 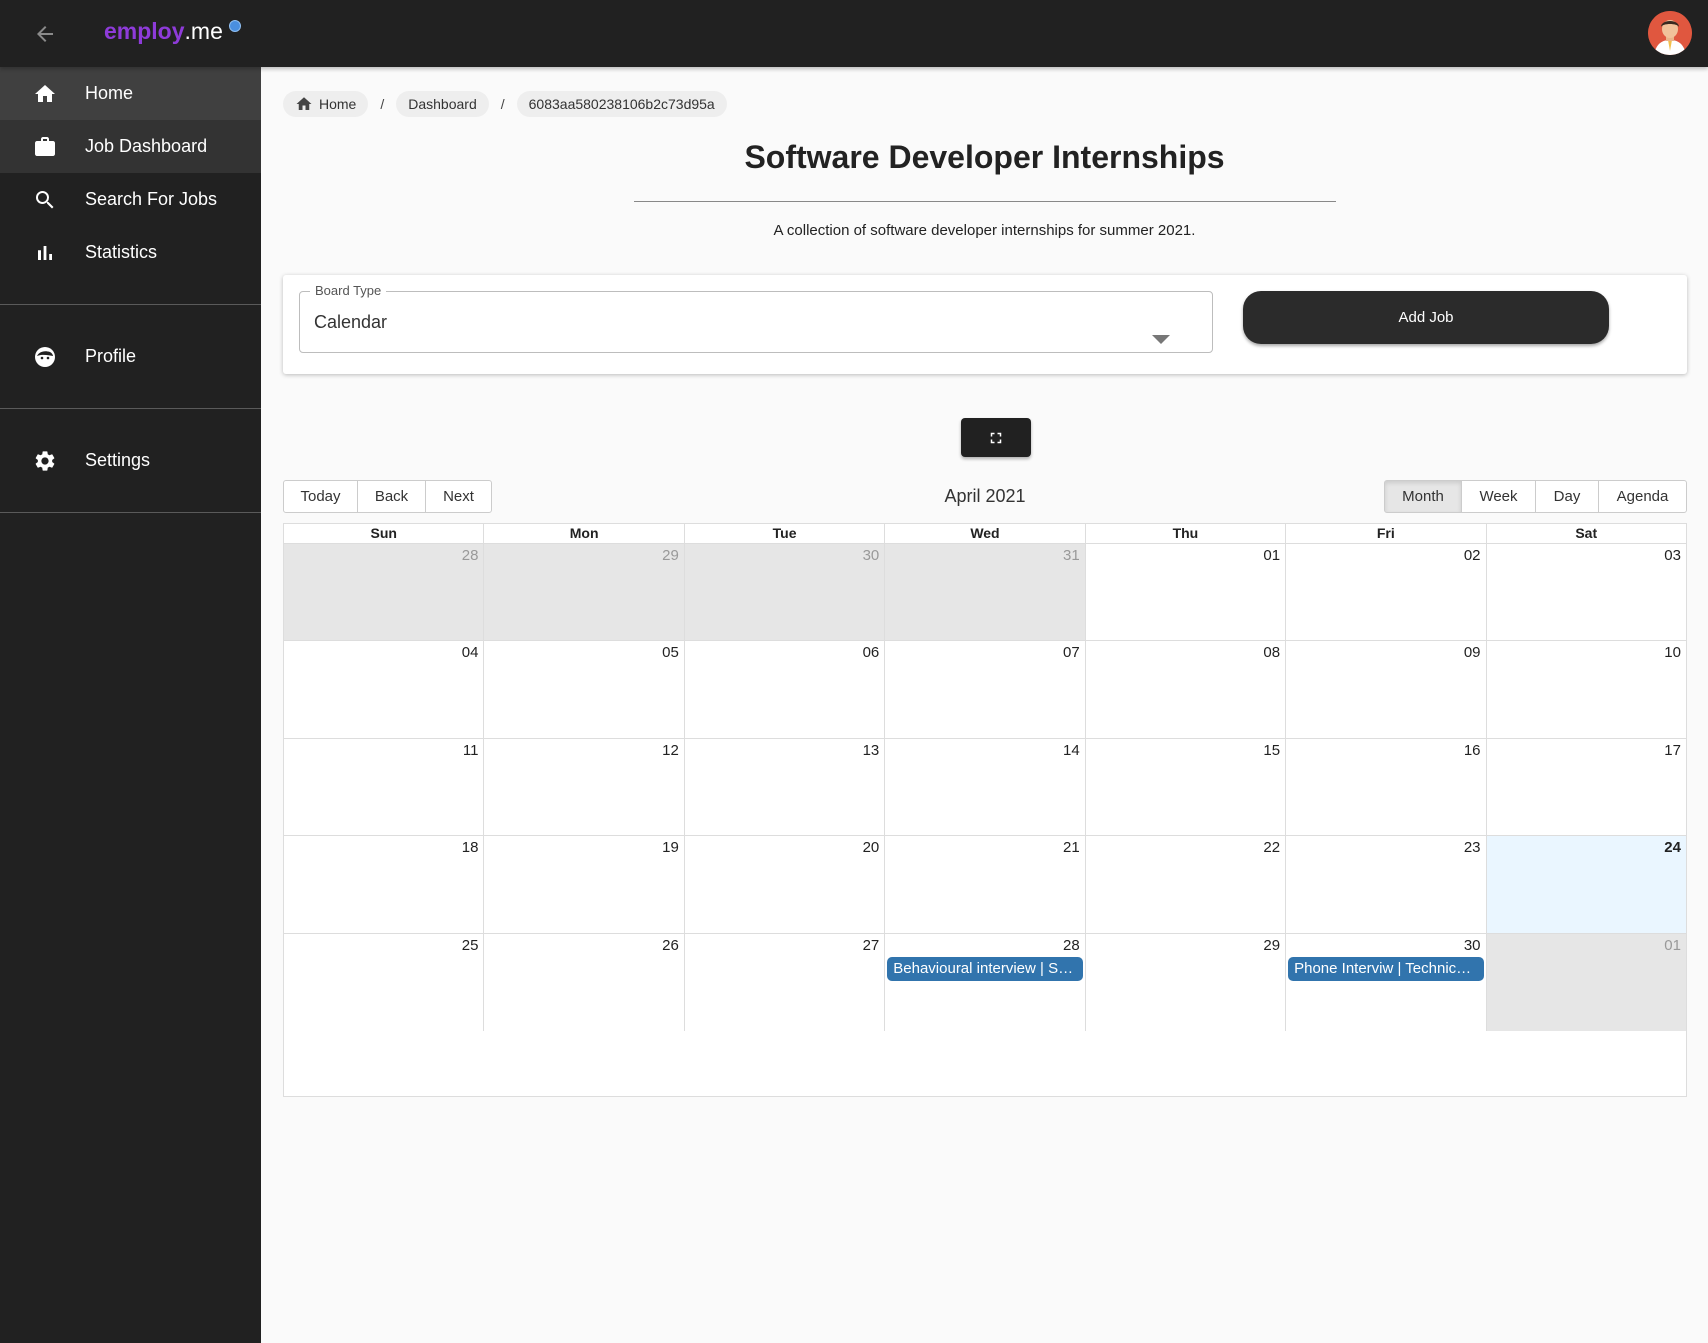 What do you see at coordinates (1184, 689) in the screenshot?
I see `day-cell: 08` at bounding box center [1184, 689].